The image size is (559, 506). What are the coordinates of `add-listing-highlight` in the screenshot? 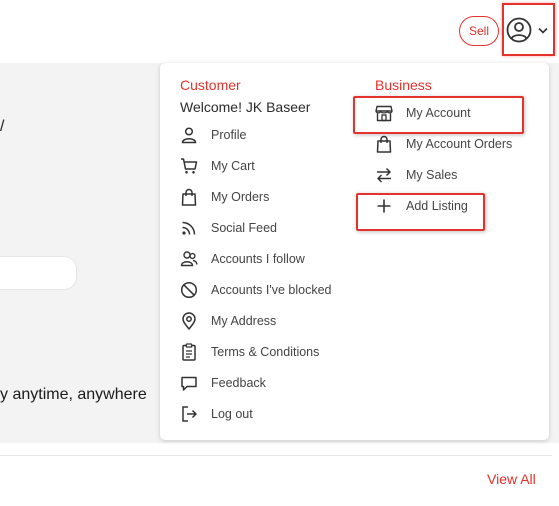 It's located at (420, 212).